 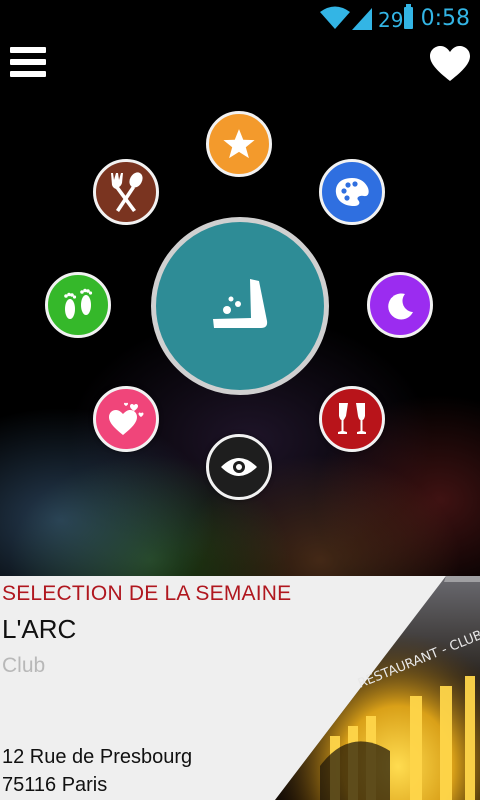 What do you see at coordinates (39, 629) in the screenshot?
I see `venue-name: L'ARC` at bounding box center [39, 629].